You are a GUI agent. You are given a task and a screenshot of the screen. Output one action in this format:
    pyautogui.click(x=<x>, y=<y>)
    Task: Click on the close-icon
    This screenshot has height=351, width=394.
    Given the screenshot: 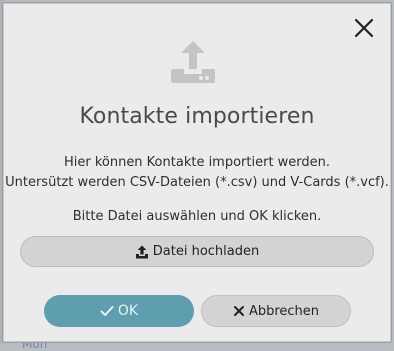 What is the action you would take?
    pyautogui.click(x=364, y=28)
    